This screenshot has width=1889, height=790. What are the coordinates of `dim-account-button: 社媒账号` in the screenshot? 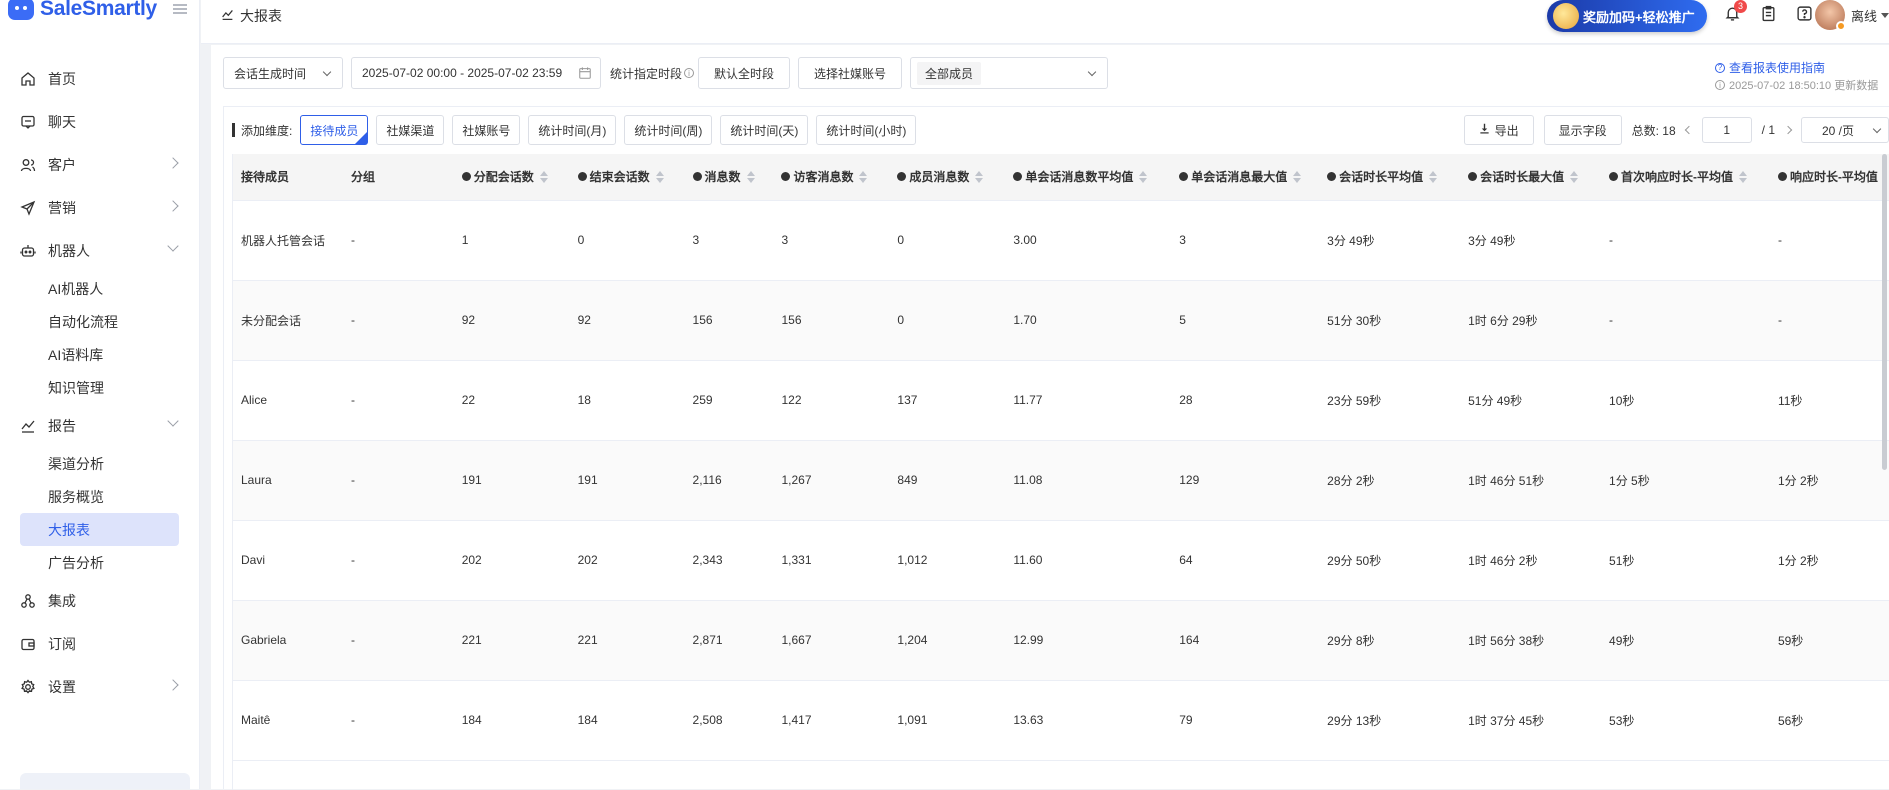 It's located at (486, 130).